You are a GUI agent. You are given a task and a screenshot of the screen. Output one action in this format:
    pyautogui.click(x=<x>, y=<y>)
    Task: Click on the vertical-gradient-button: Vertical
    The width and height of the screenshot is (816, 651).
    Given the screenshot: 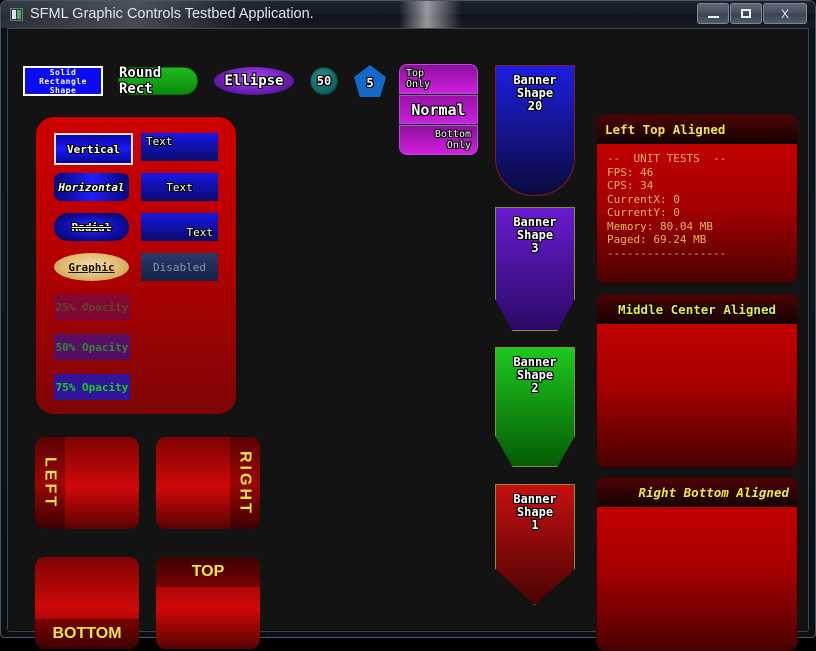 What is the action you would take?
    pyautogui.click(x=93, y=149)
    